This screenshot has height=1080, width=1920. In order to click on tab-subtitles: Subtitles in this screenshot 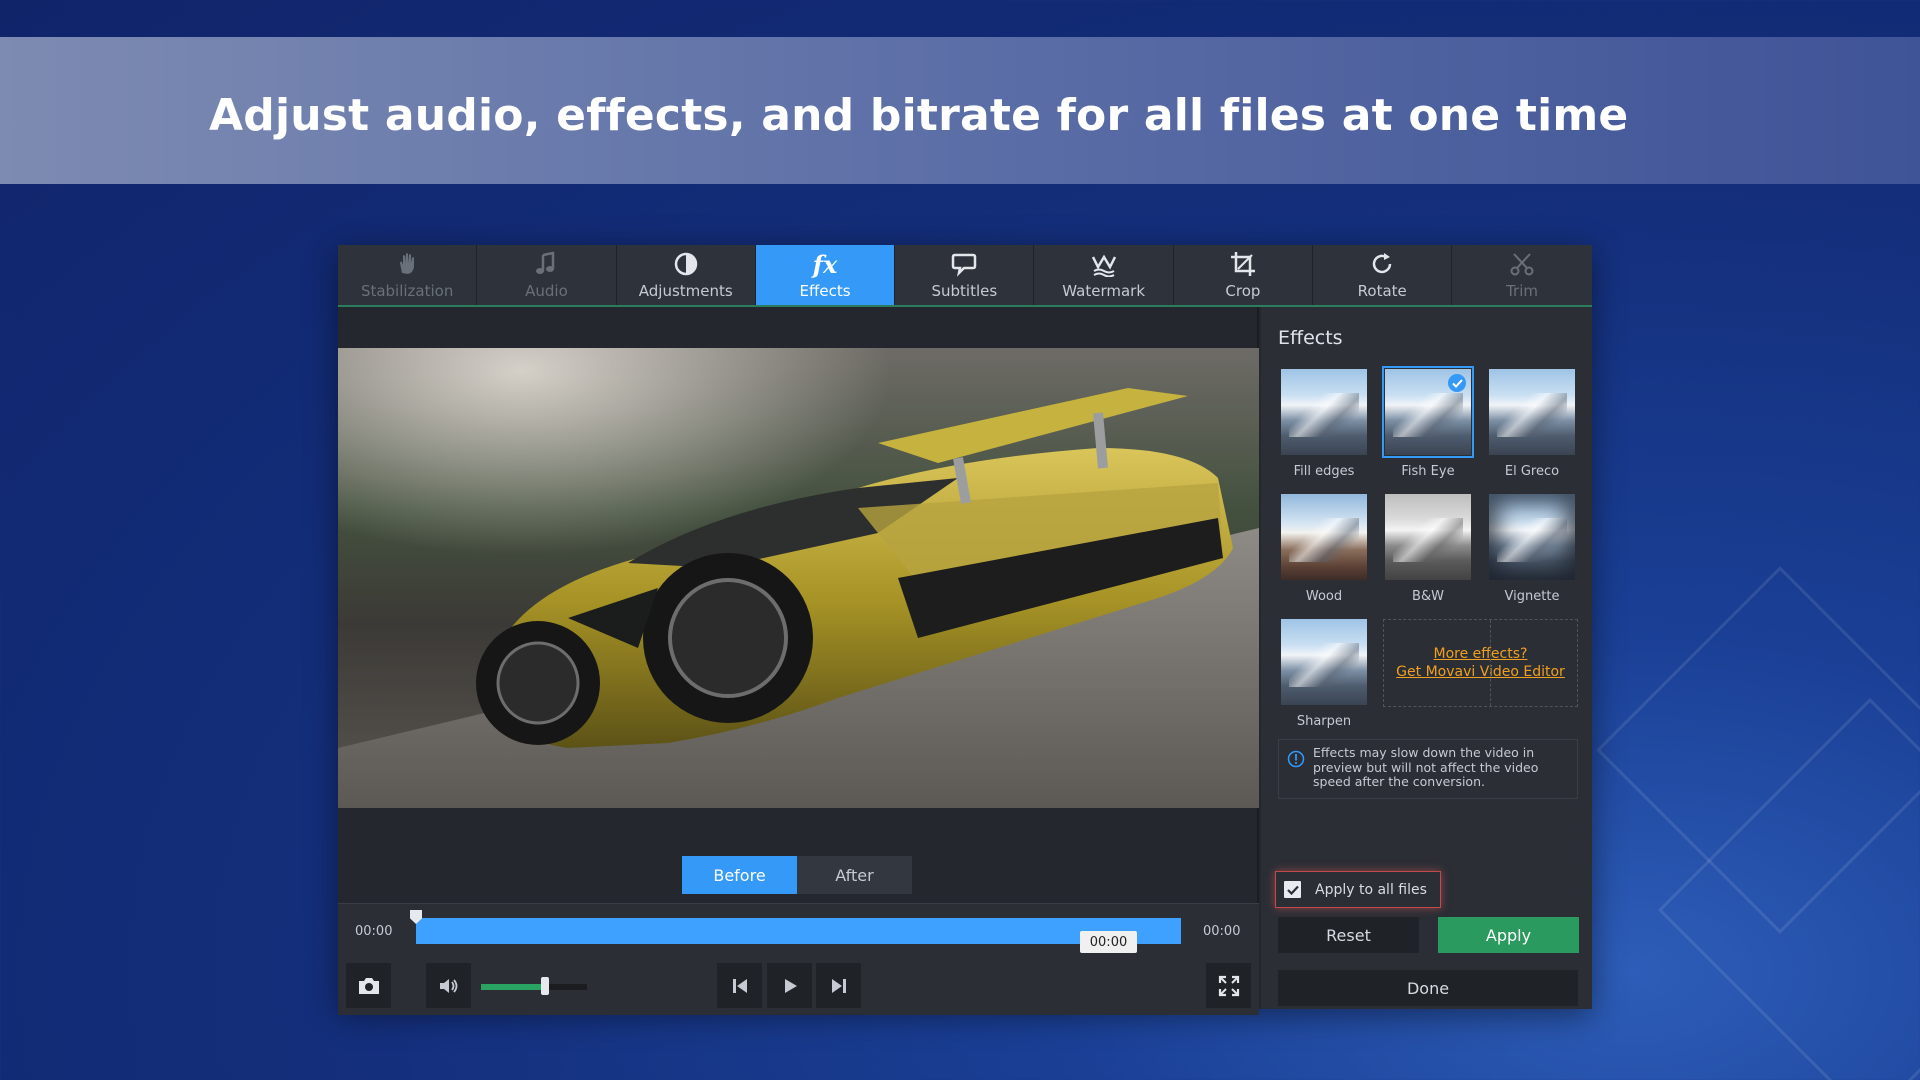, I will do `click(964, 275)`.